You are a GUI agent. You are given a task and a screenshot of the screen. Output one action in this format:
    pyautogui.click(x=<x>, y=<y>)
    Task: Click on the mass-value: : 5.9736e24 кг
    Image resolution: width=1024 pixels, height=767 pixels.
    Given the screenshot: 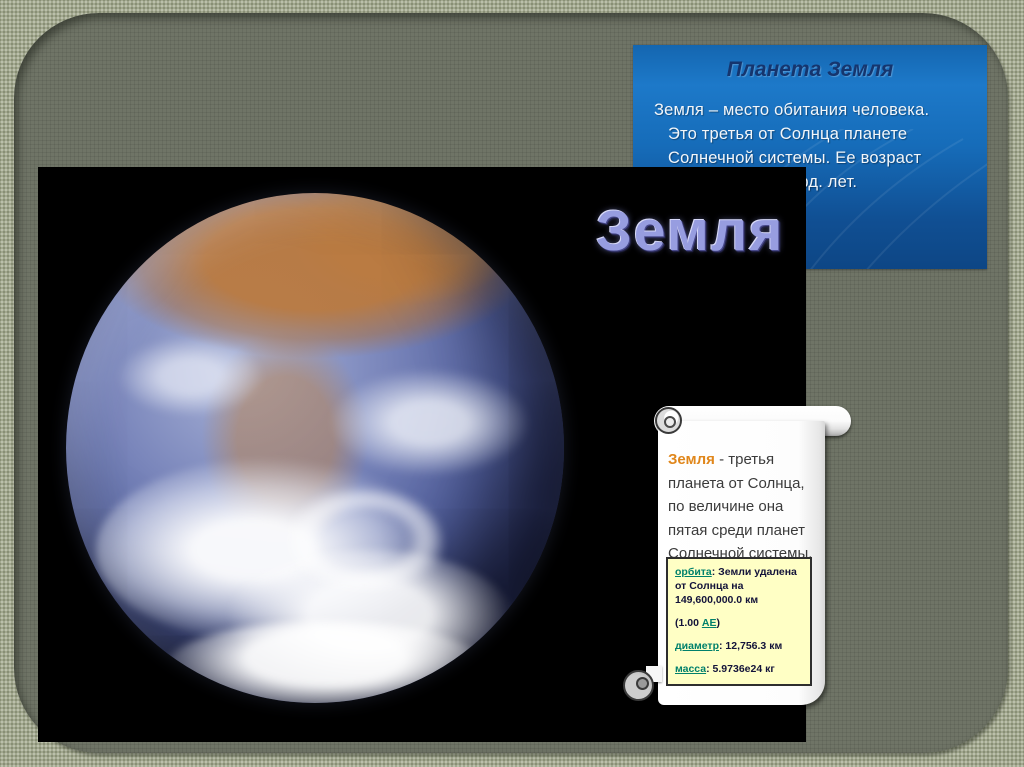 What is the action you would take?
    pyautogui.click(x=740, y=669)
    